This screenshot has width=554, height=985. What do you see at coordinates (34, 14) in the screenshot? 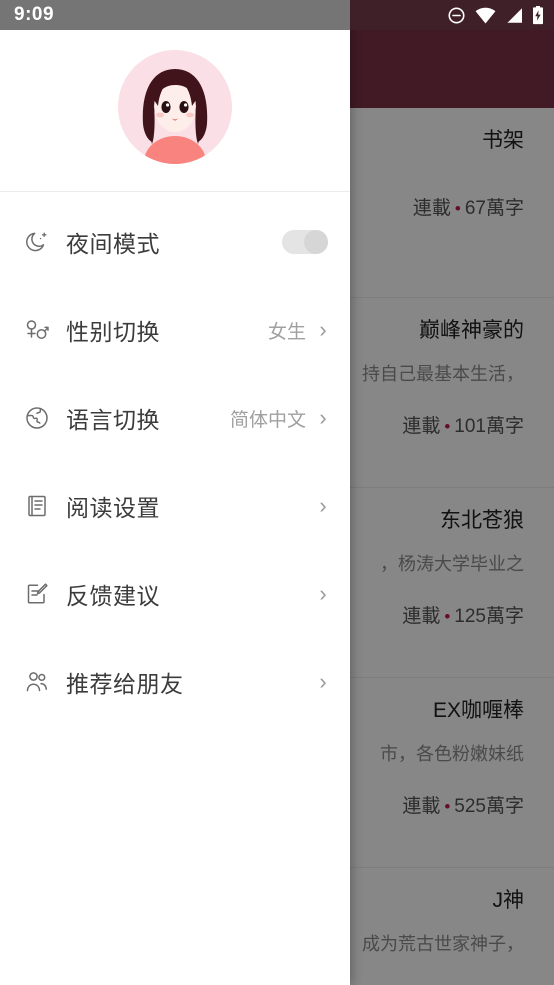
I see `status-bar-clock: 9:09` at bounding box center [34, 14].